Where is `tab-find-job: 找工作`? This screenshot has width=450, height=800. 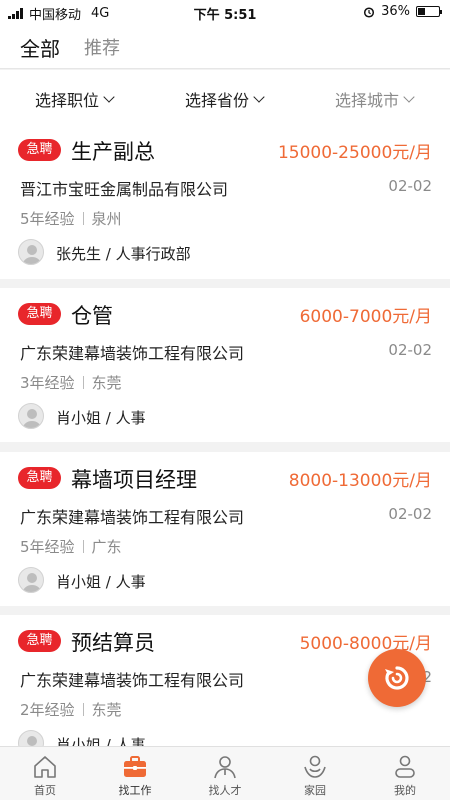
tab-find-job: 找工作 is located at coordinates (135, 773).